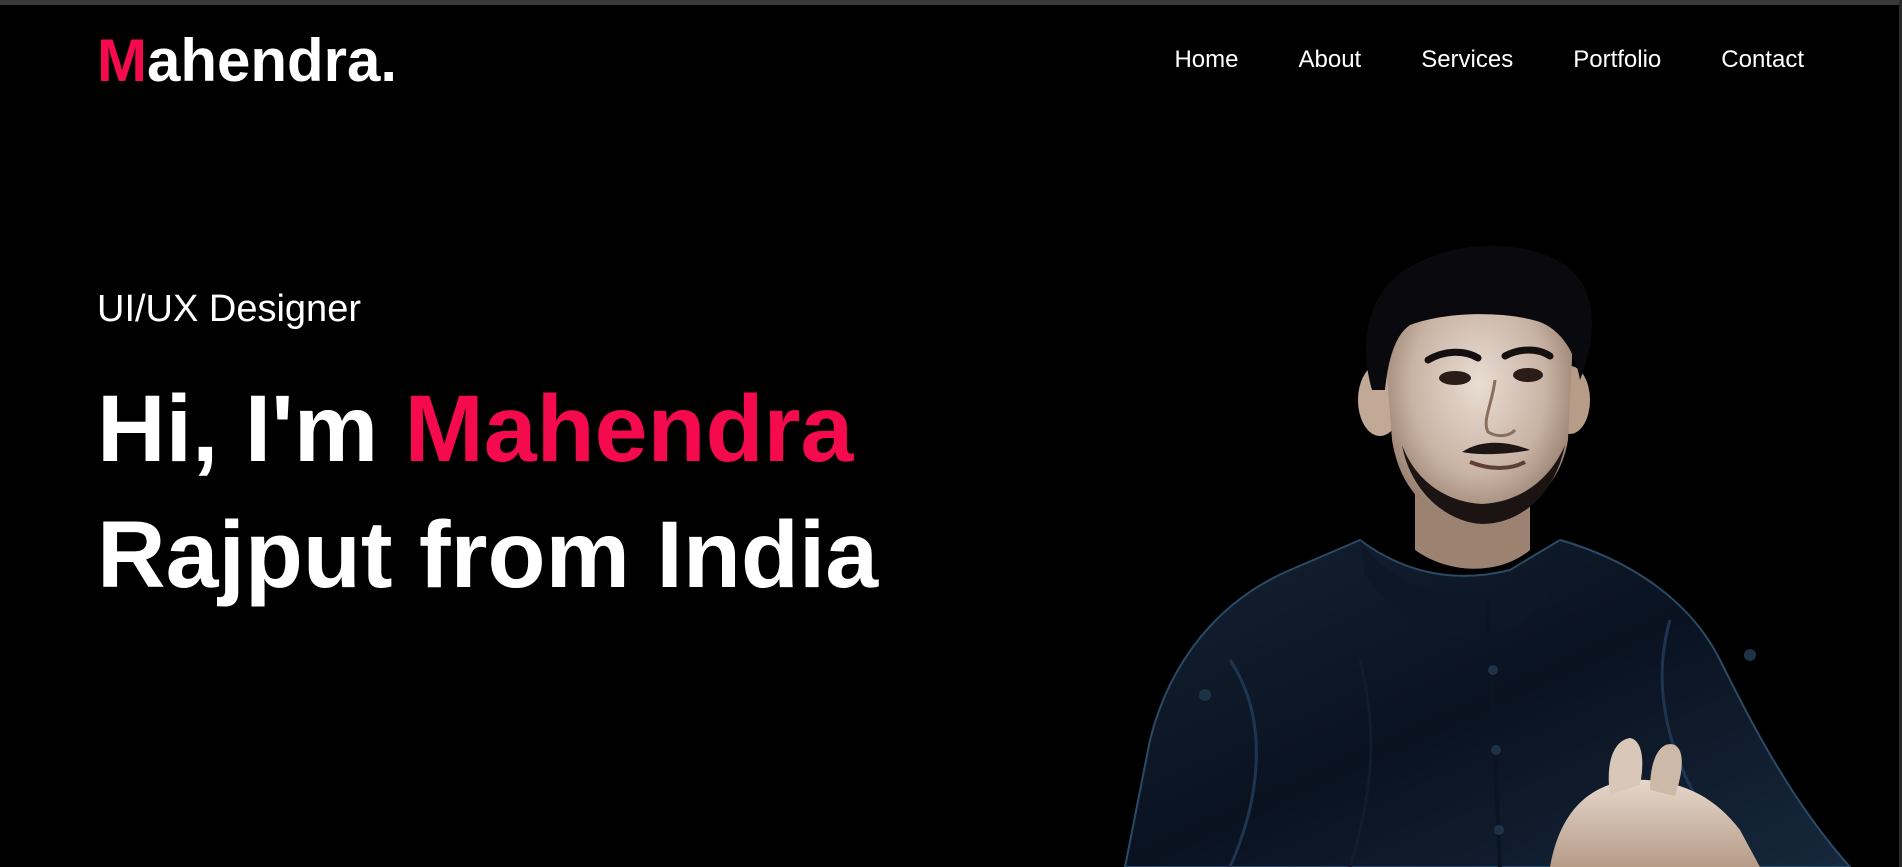 Image resolution: width=1902 pixels, height=867 pixels. What do you see at coordinates (1206, 60) in the screenshot?
I see `nav-home: Home` at bounding box center [1206, 60].